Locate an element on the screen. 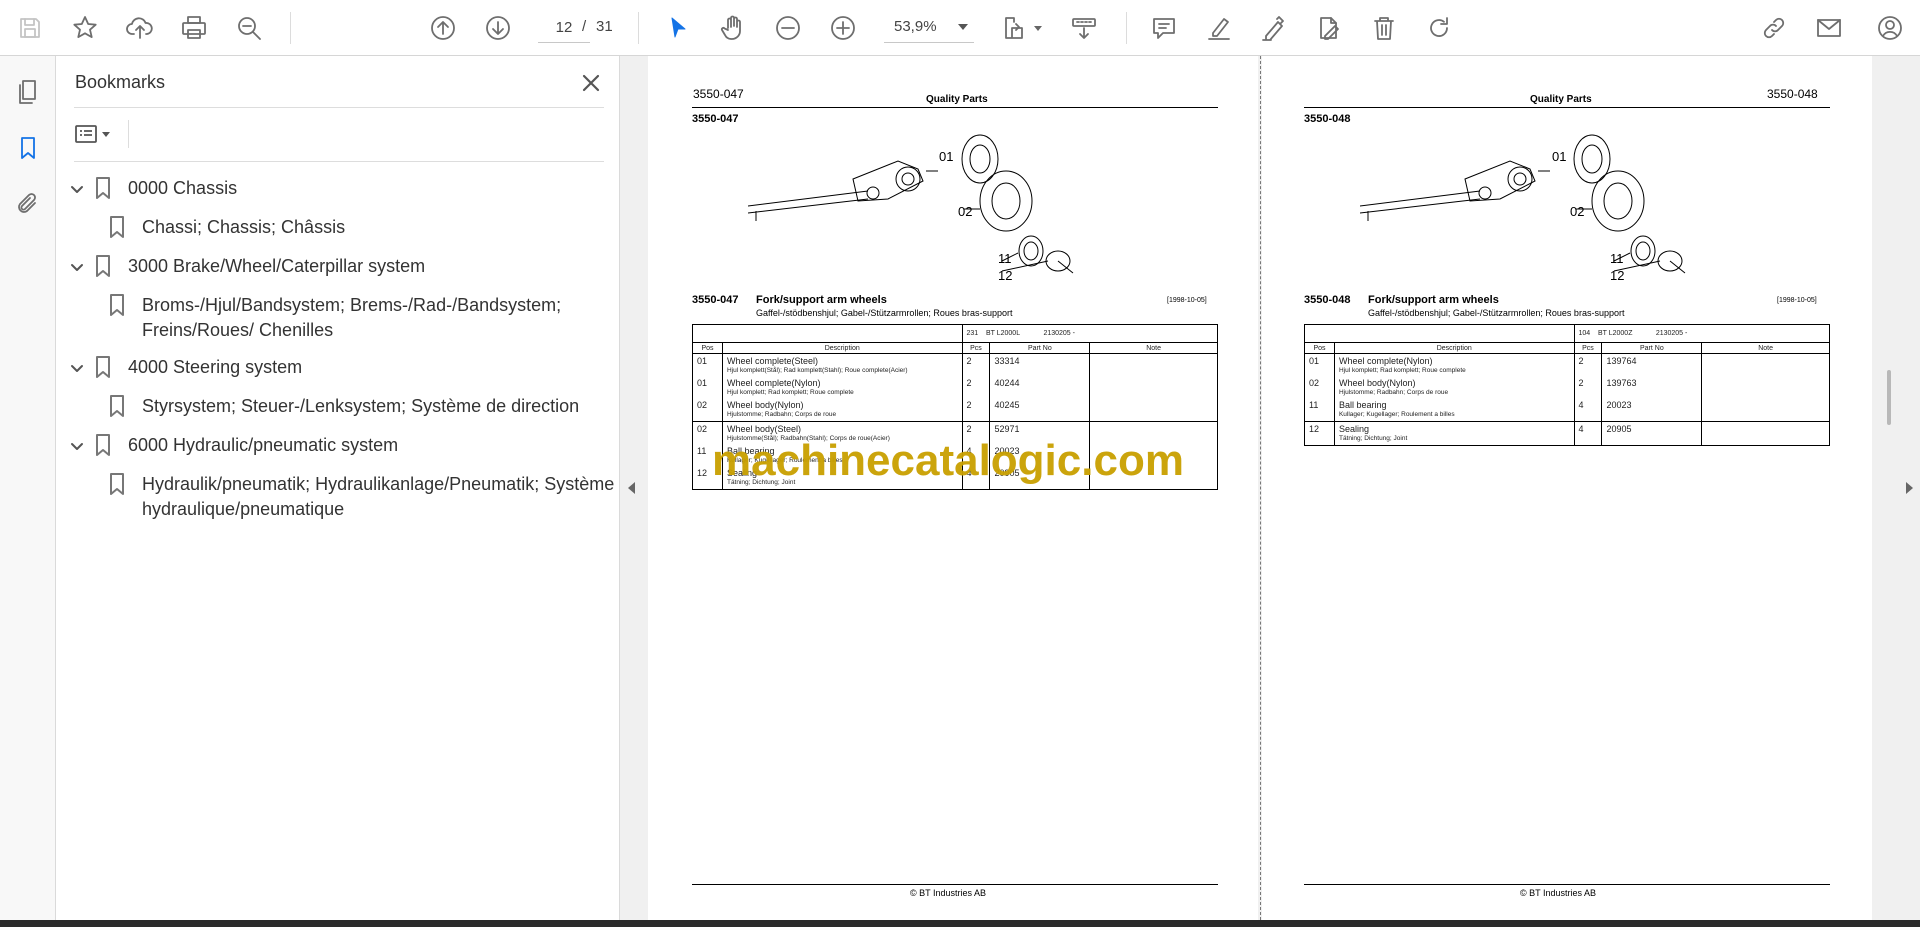 The height and width of the screenshot is (927, 1920). delete-icon is located at coordinates (1384, 28).